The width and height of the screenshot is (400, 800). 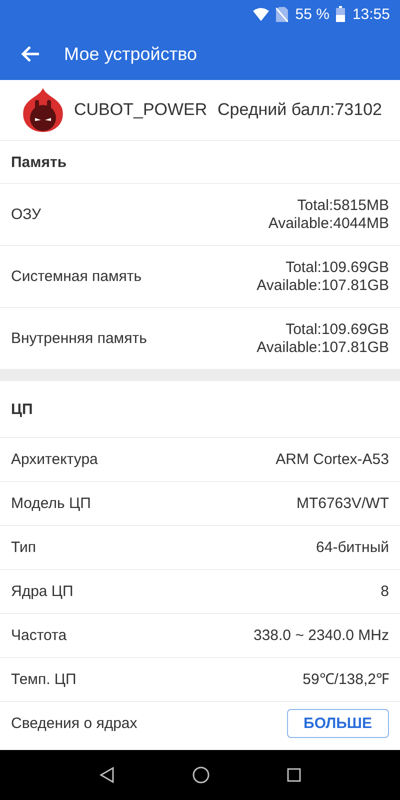 I want to click on average-score: Средний балл:73102, so click(x=300, y=110).